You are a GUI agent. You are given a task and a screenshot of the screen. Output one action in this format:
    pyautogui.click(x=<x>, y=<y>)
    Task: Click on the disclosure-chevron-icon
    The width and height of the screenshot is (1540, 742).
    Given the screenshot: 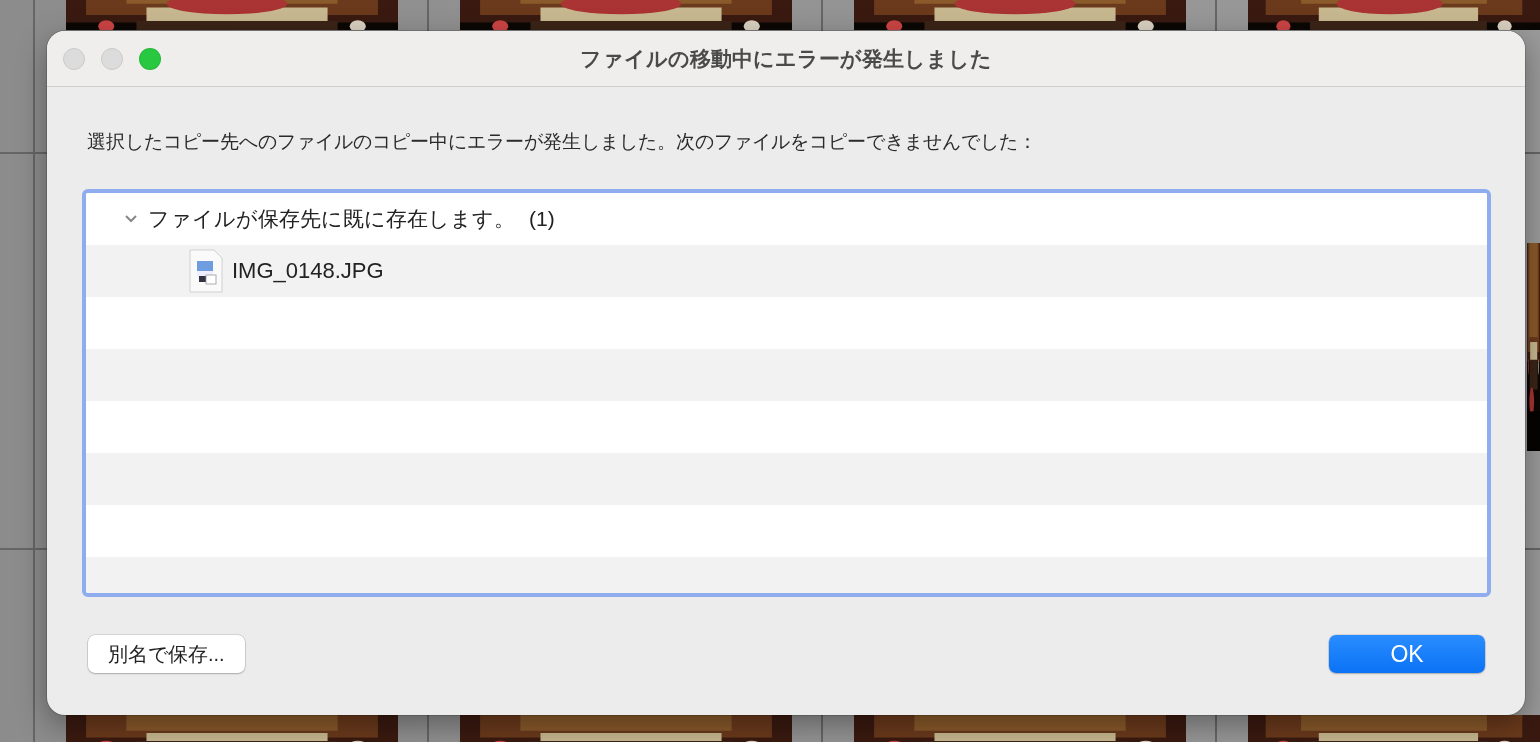 What is the action you would take?
    pyautogui.click(x=131, y=219)
    